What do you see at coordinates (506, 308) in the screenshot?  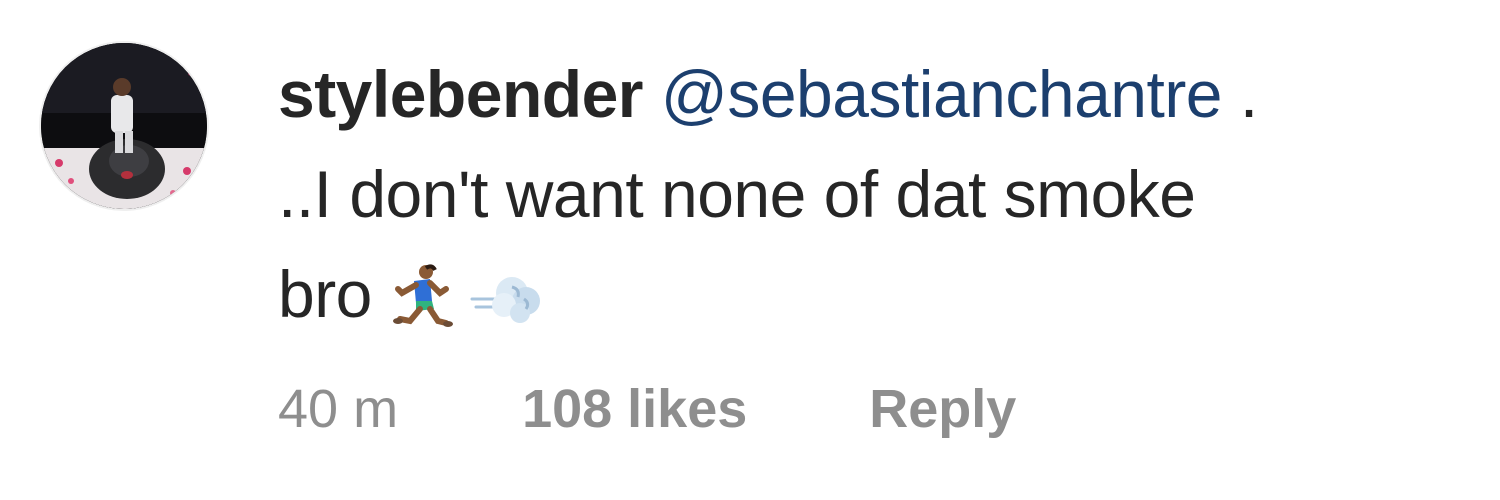 I see `dash-cloud-icon` at bounding box center [506, 308].